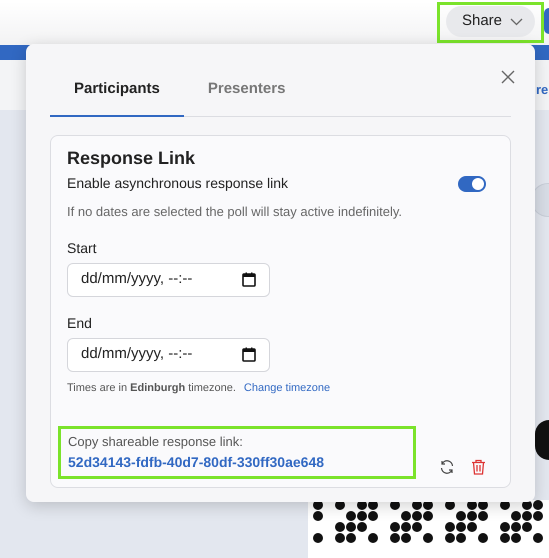  Describe the element at coordinates (516, 22) in the screenshot. I see `caret-icon` at that location.